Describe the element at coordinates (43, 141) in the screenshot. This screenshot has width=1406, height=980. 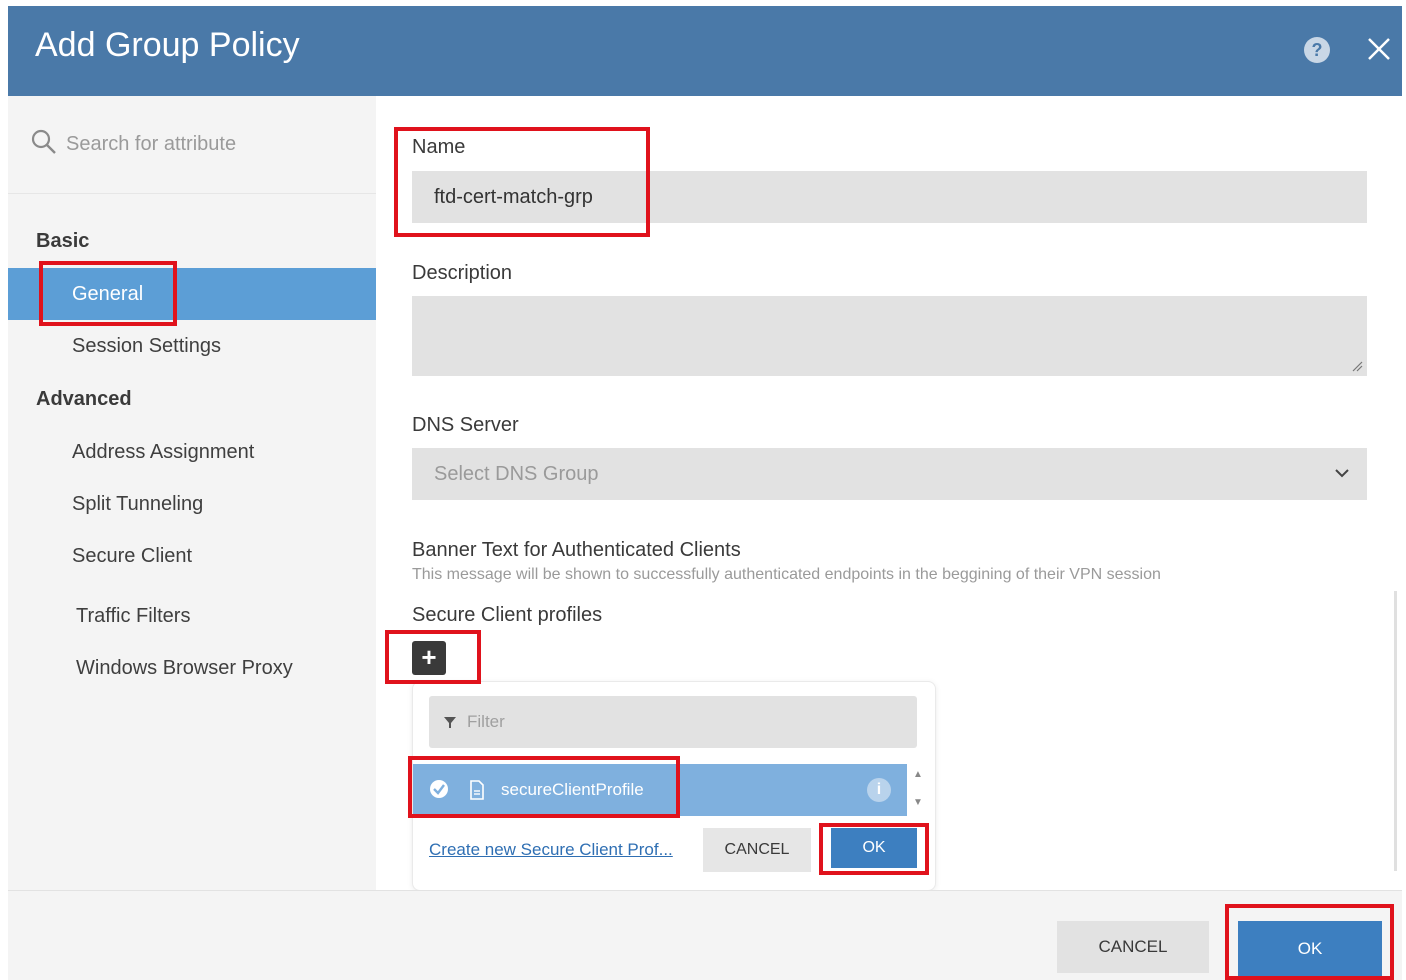
I see `search-icon` at that location.